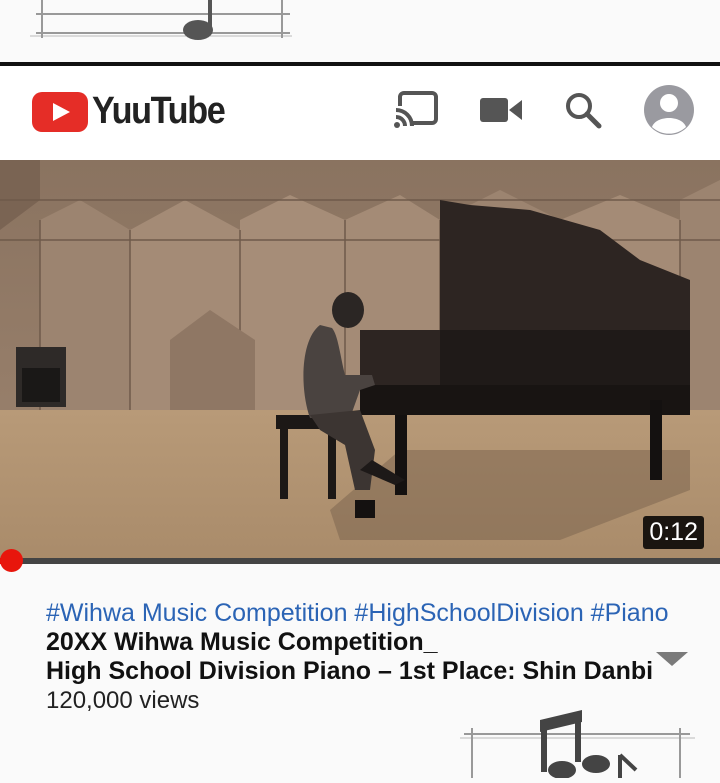 The height and width of the screenshot is (783, 720). Describe the element at coordinates (577, 744) in the screenshot. I see `music-notes-illustration` at that location.